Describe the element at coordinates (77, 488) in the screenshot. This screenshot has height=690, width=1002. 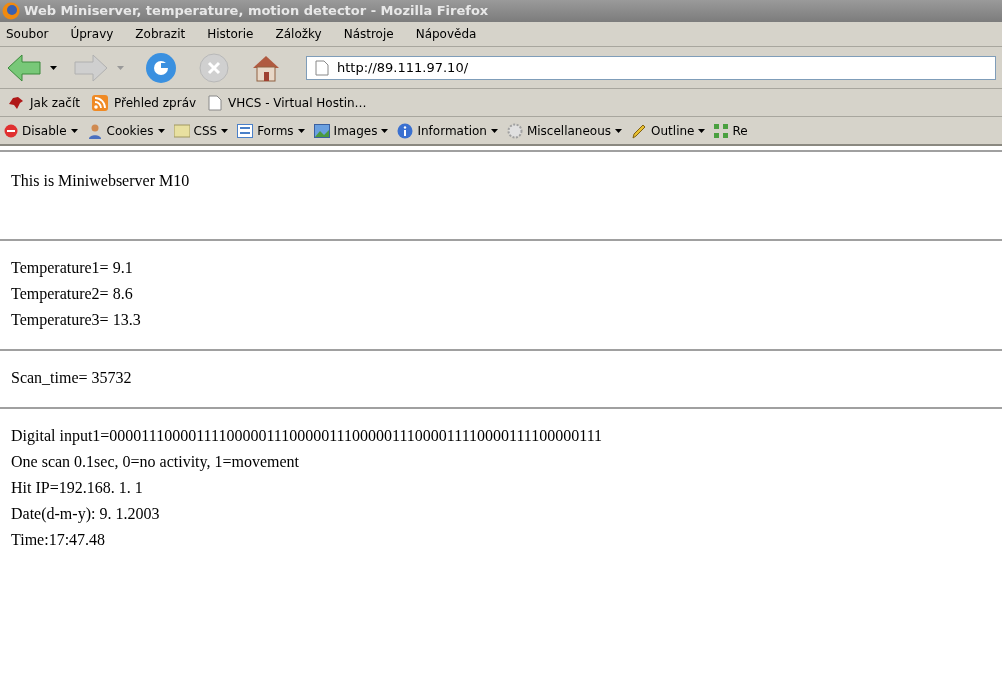
I see `page-text-line: Hit IP=192.168. 1. 1` at that location.